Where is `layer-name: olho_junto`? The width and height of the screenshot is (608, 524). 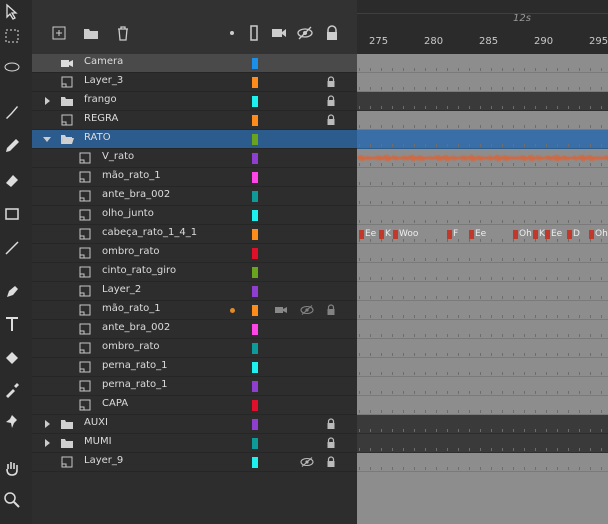
layer-name: olho_junto is located at coordinates (128, 213).